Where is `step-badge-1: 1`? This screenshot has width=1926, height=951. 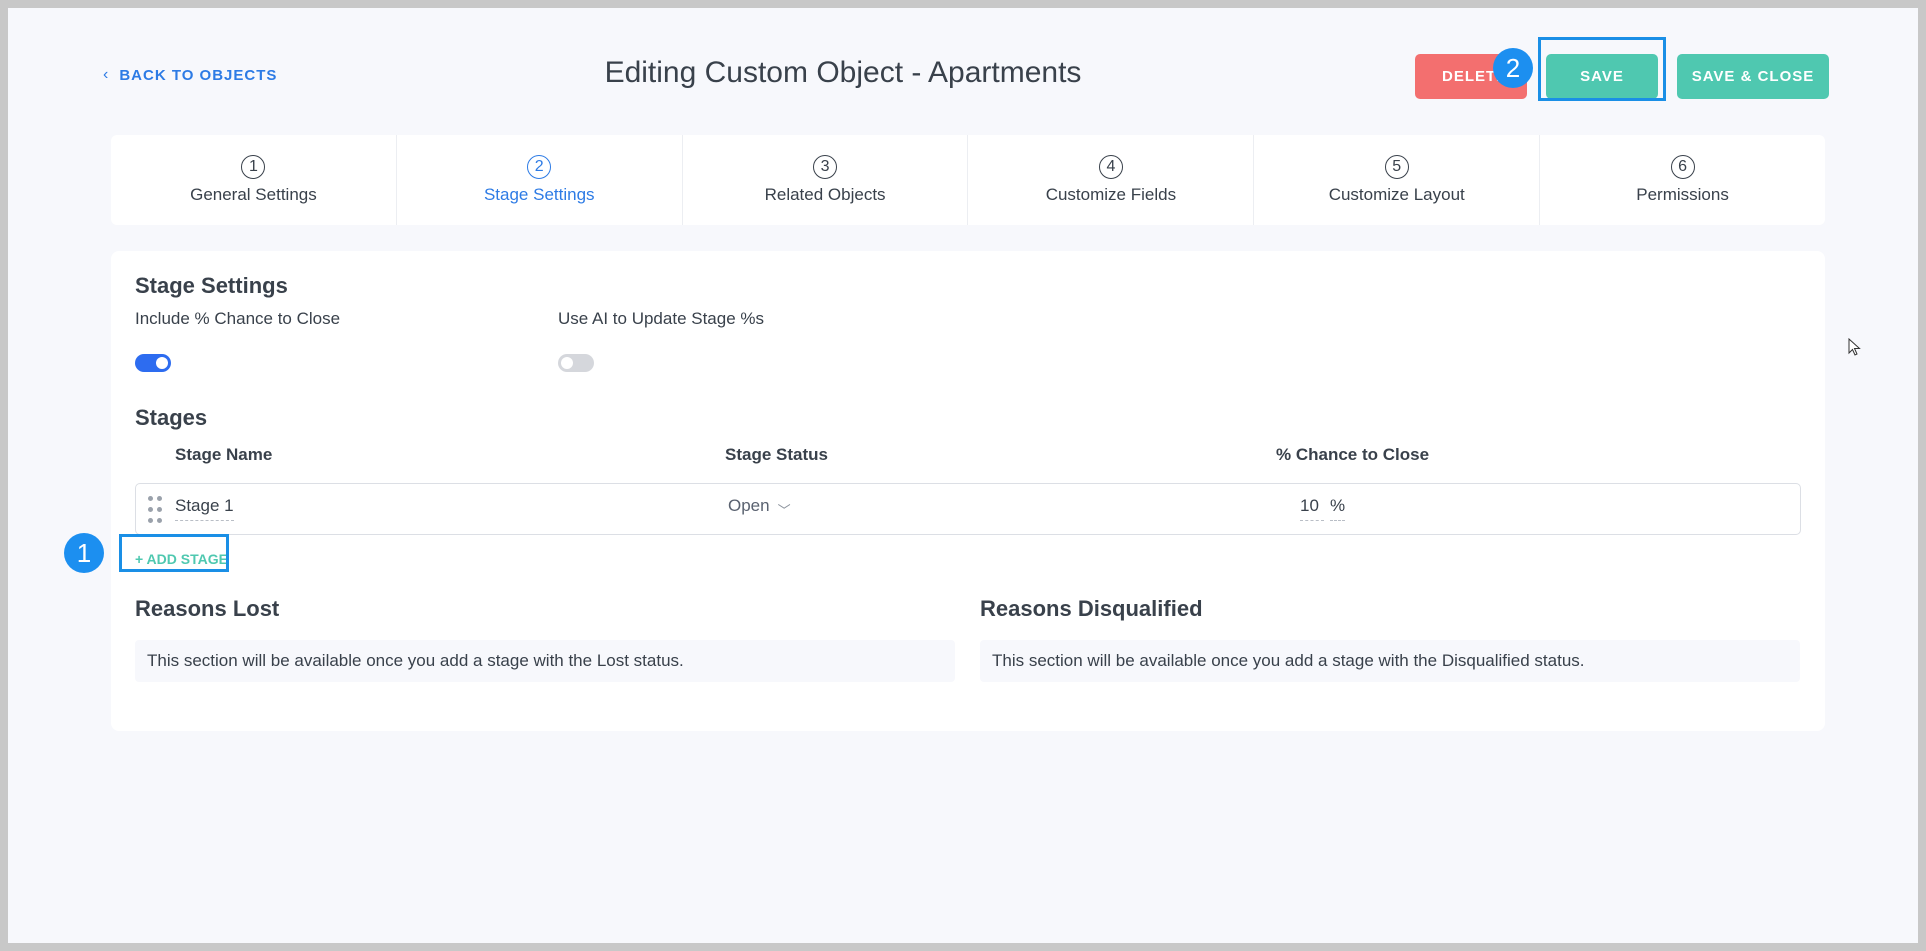
step-badge-1: 1 is located at coordinates (84, 553).